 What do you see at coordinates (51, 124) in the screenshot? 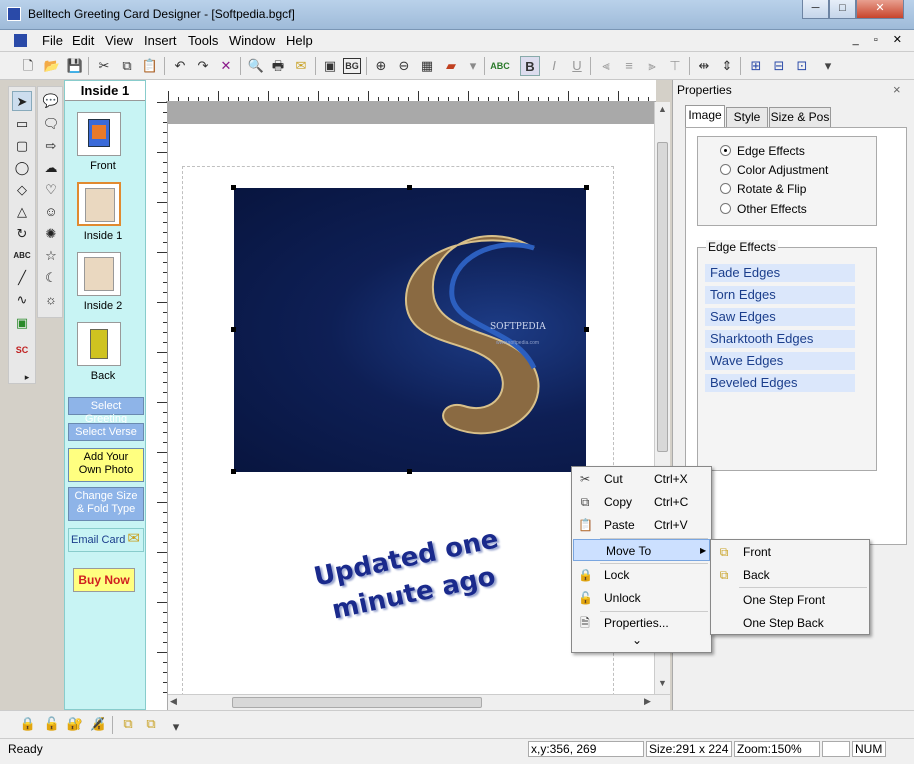
I see `callout-rect-icon: 🗨` at bounding box center [51, 124].